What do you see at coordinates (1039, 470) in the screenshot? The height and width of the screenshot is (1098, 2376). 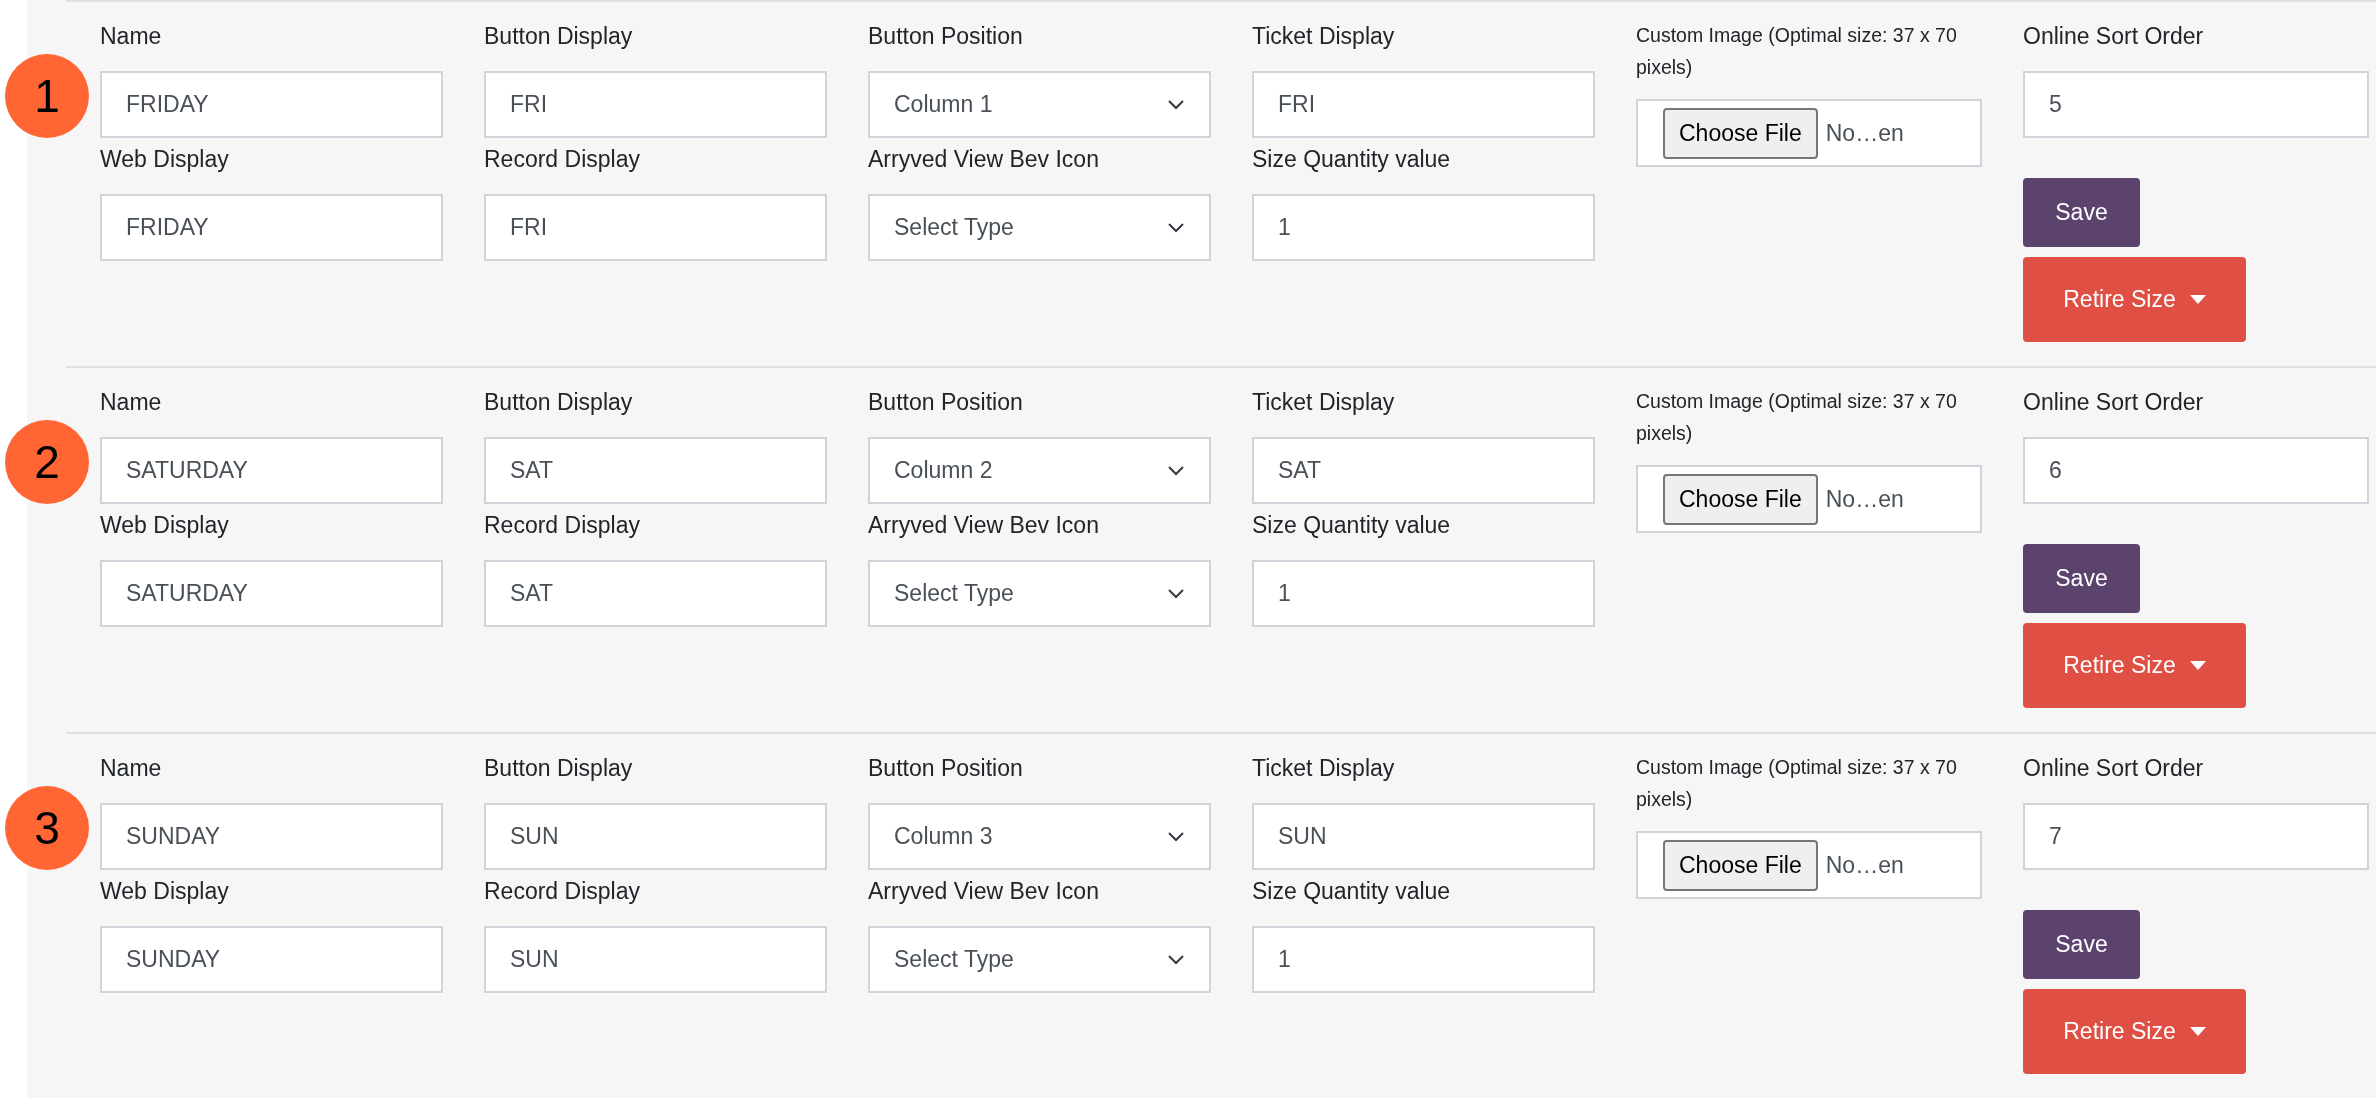 I see `dropdown-select: Column 2` at bounding box center [1039, 470].